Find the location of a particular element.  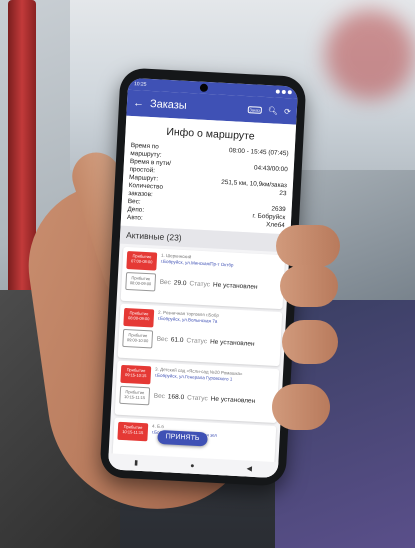

departure-time: 10:15-11:15 is located at coordinates (134, 397).